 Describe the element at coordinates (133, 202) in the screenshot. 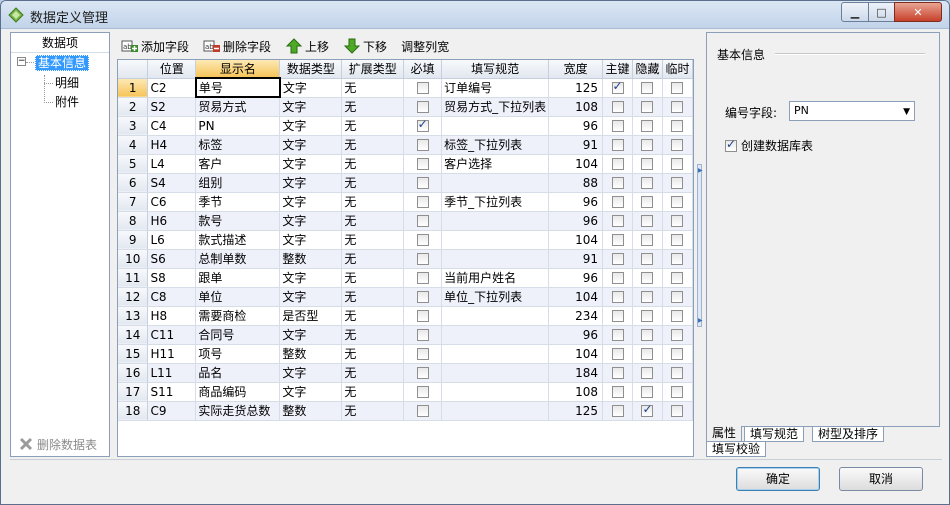

I see `row-number: 7` at that location.